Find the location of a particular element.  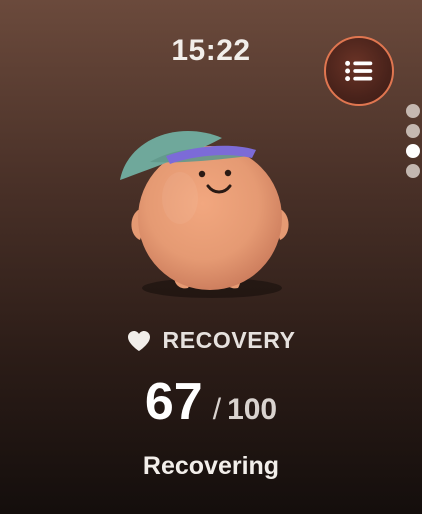

heart-icon is located at coordinates (139, 340).